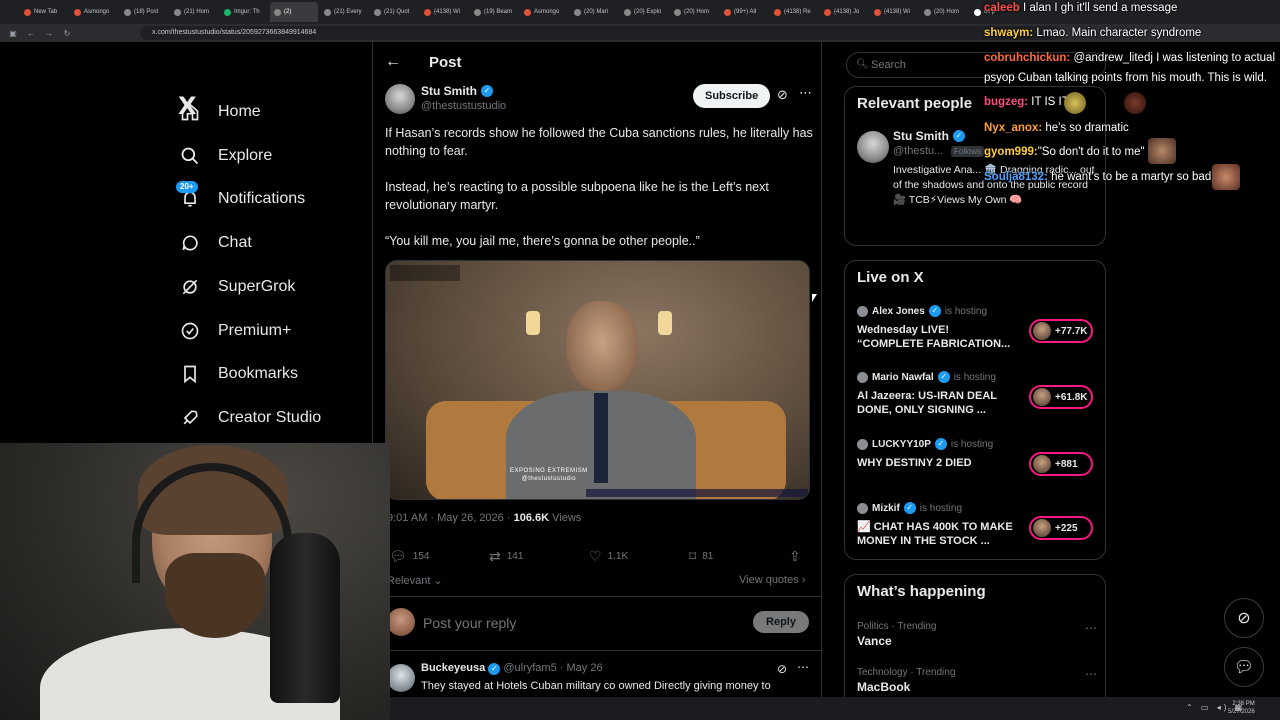  What do you see at coordinates (781, 622) in the screenshot?
I see `reply-button: Reply` at bounding box center [781, 622].